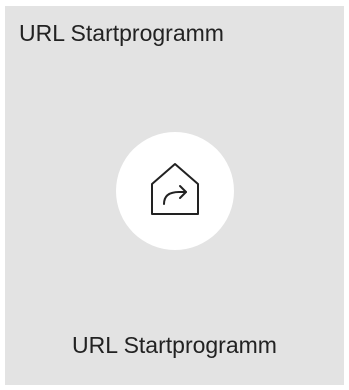  I want to click on icon-circle, so click(175, 191).